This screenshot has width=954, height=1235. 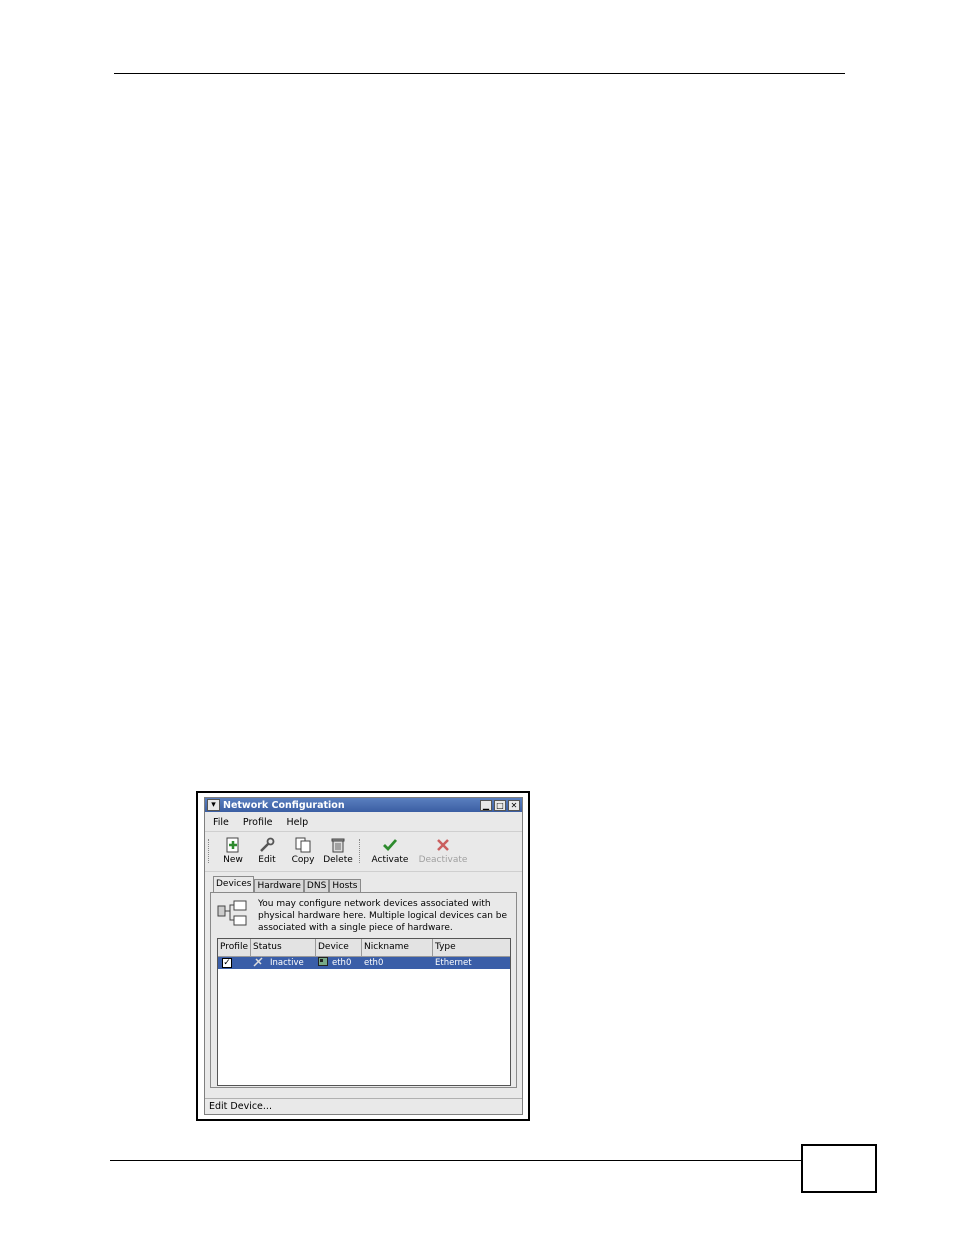 I want to click on column-type: Type, so click(x=471, y=947).